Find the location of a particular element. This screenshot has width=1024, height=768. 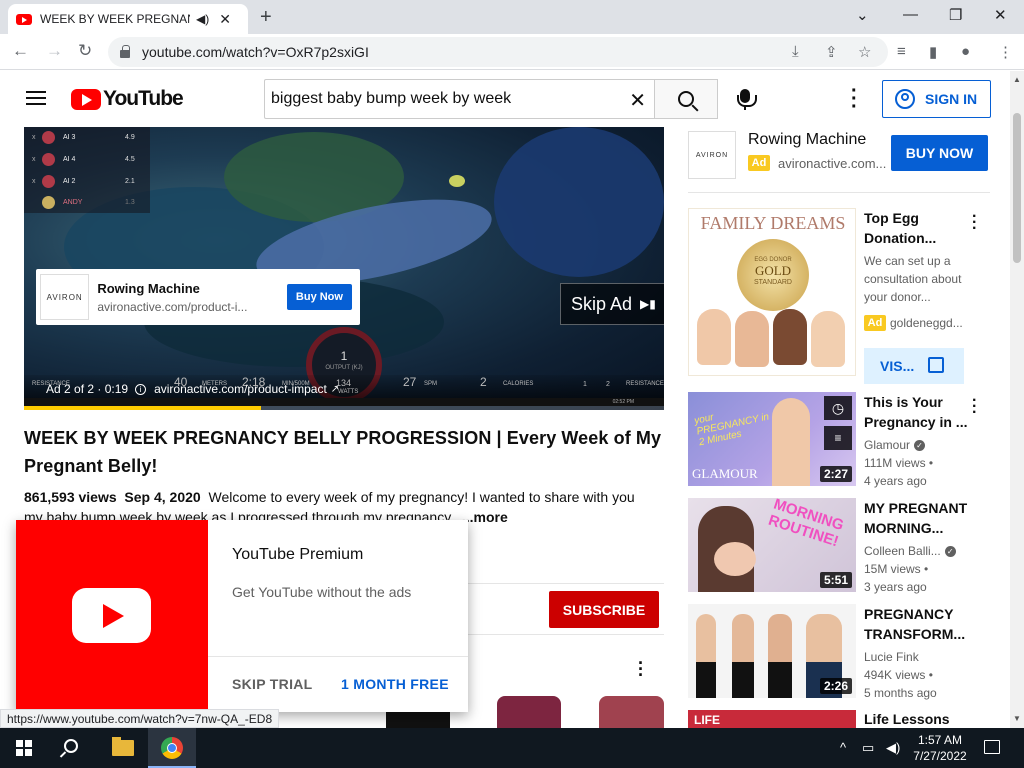

video-duration: 2:27 is located at coordinates (835, 474).